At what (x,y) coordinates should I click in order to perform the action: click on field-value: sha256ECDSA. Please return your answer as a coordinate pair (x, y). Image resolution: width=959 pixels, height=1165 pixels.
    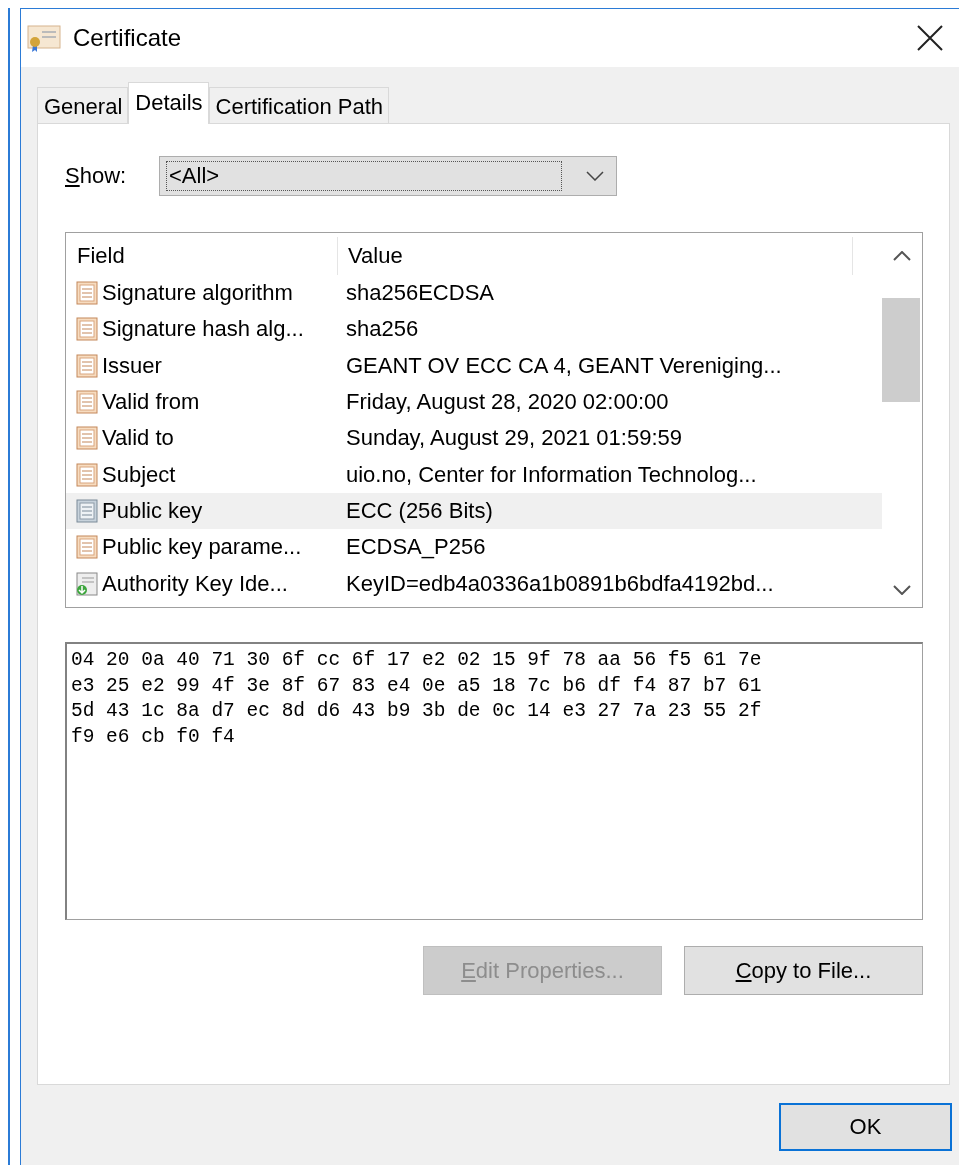
    Looking at the image, I should click on (420, 293).